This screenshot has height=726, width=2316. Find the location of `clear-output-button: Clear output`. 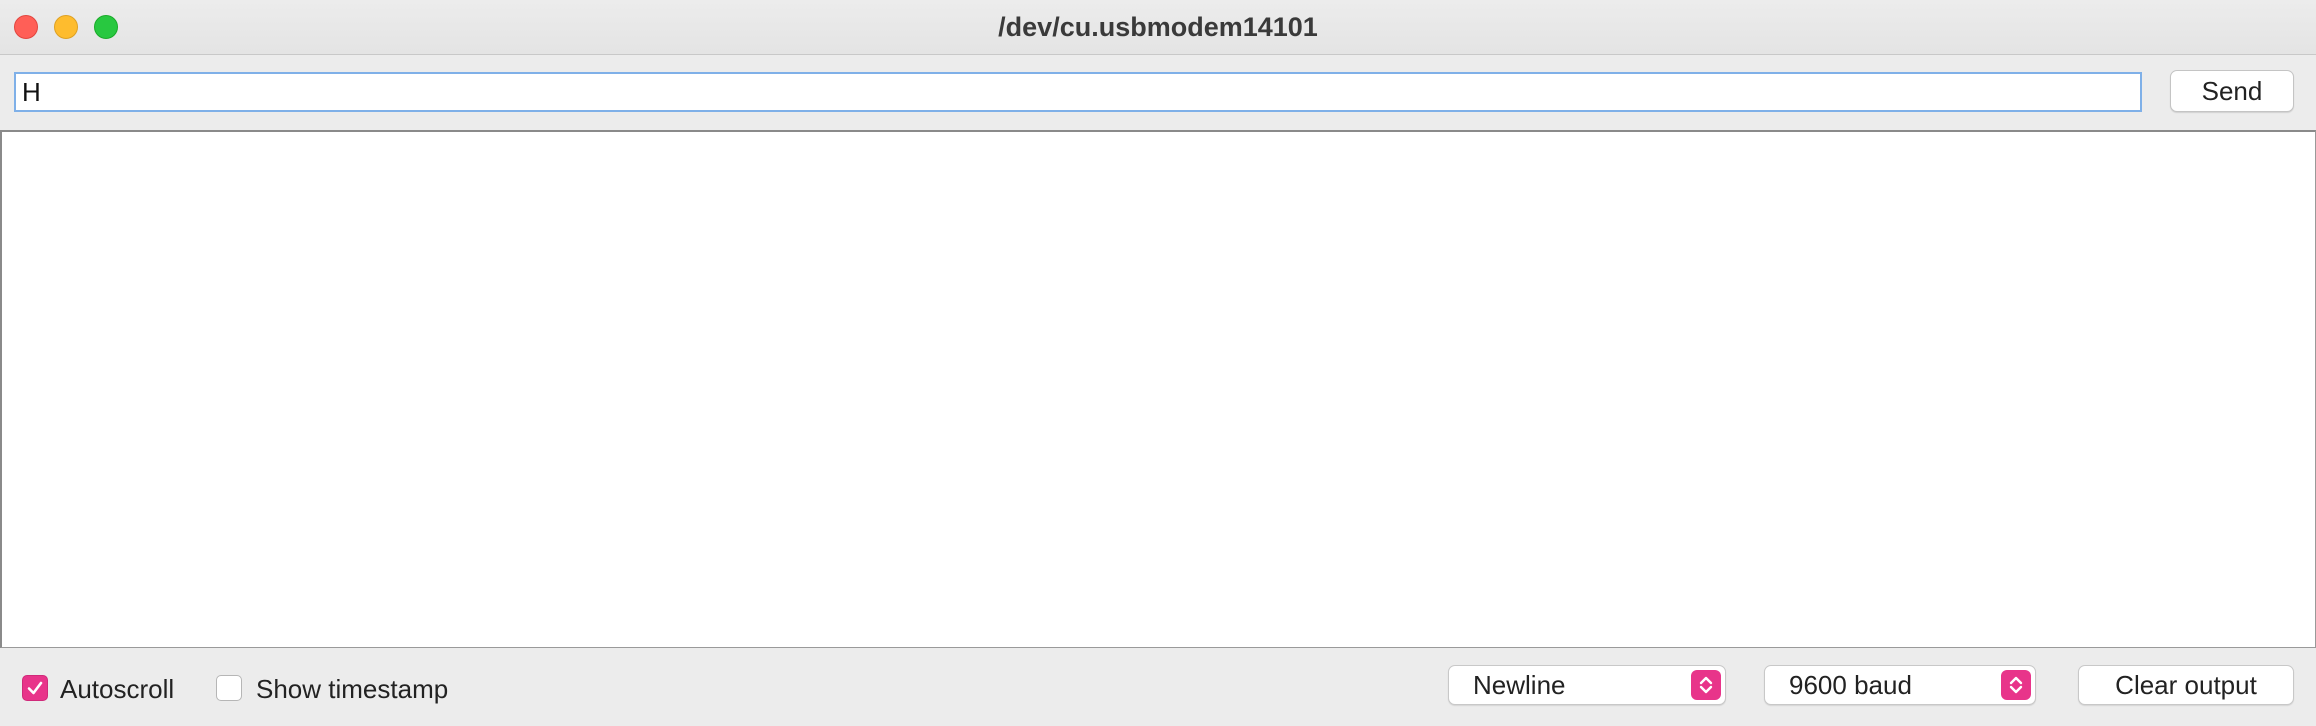

clear-output-button: Clear output is located at coordinates (2186, 685).